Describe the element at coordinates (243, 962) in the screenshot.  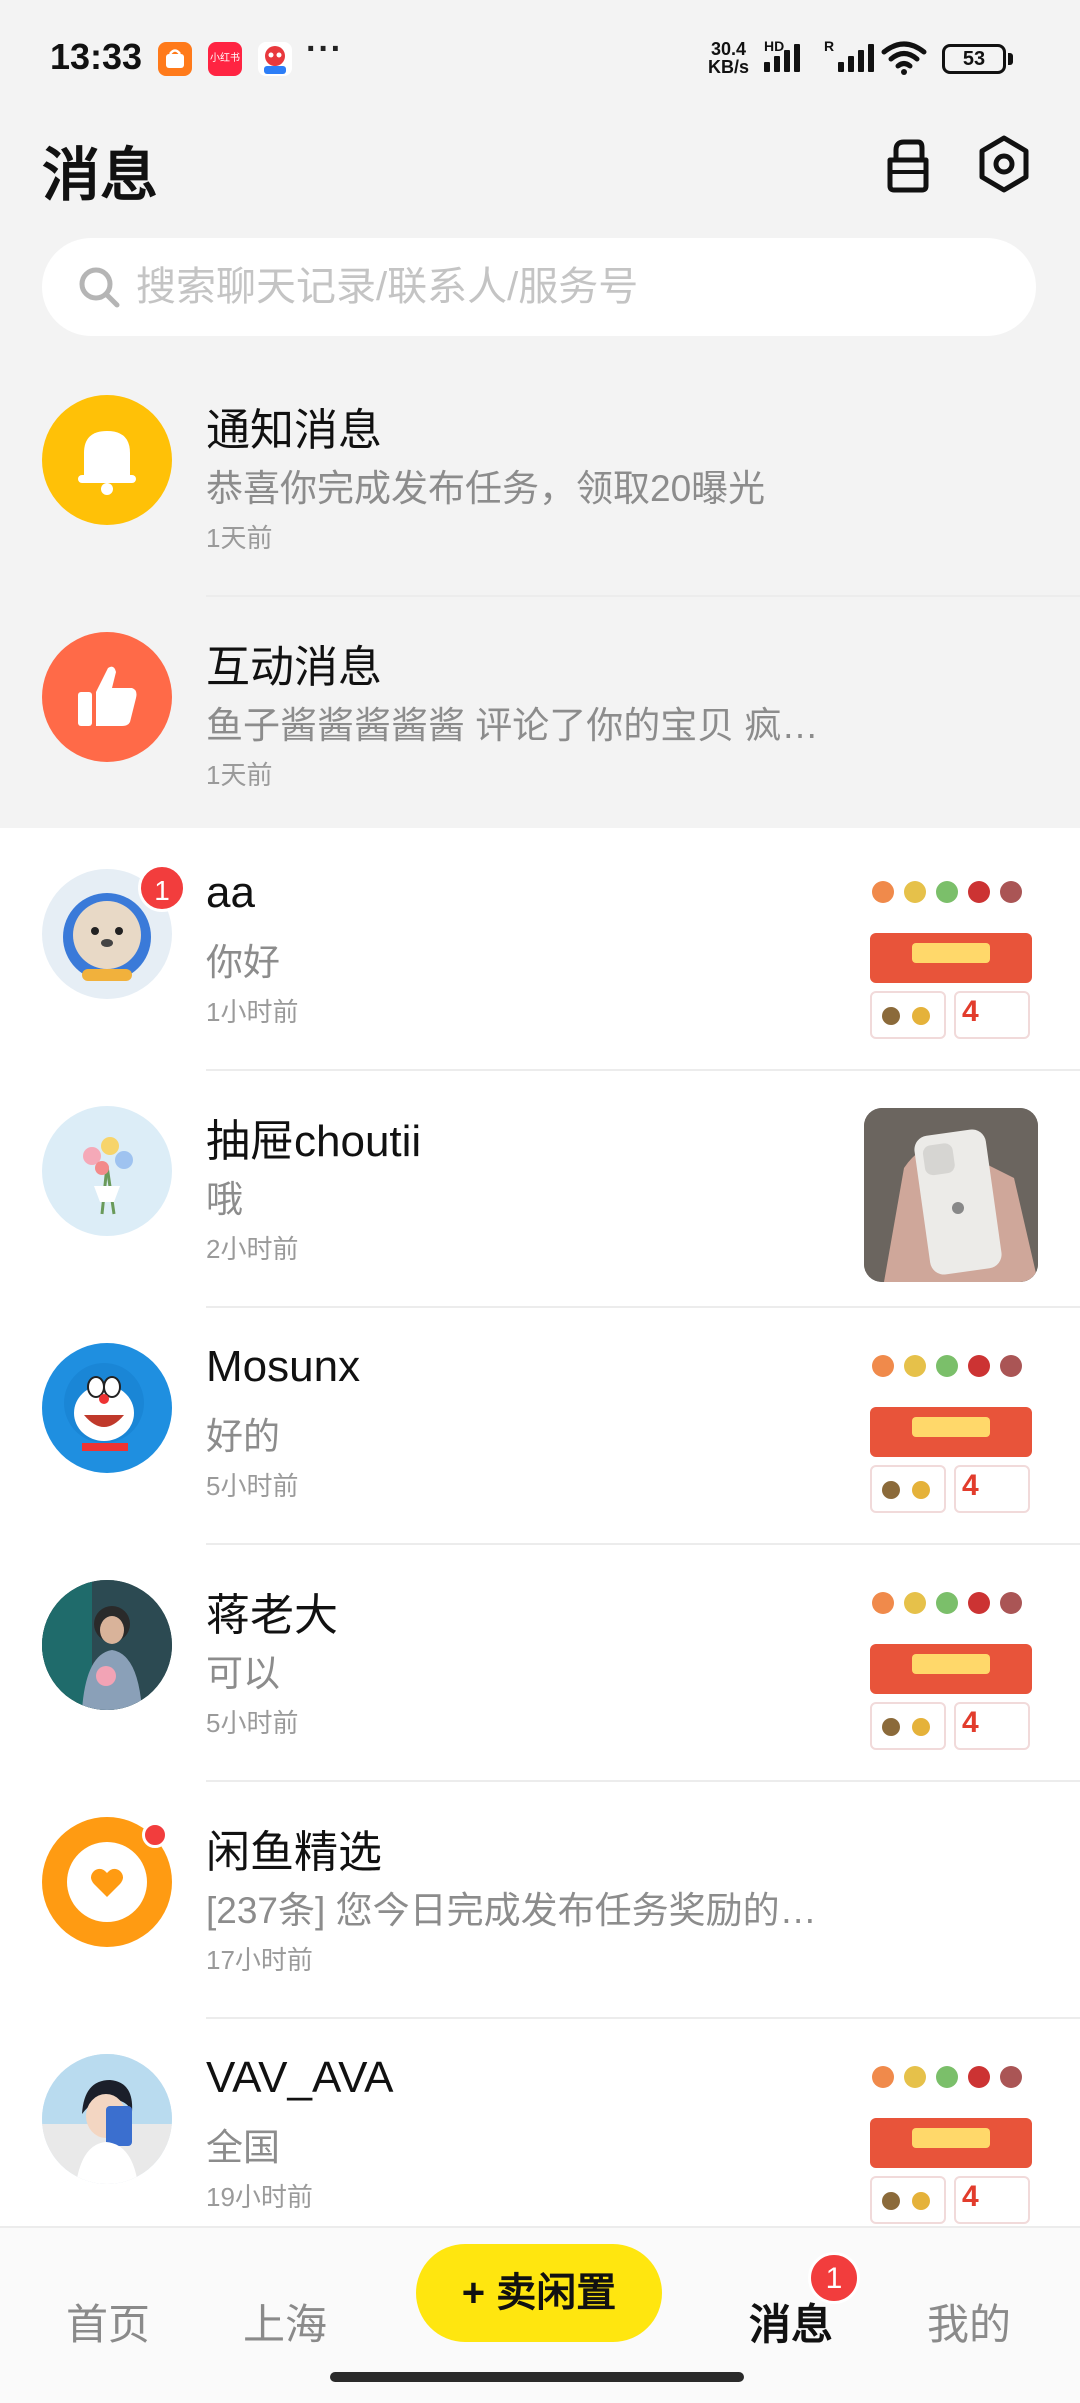
I see `row-preview: 你好` at that location.